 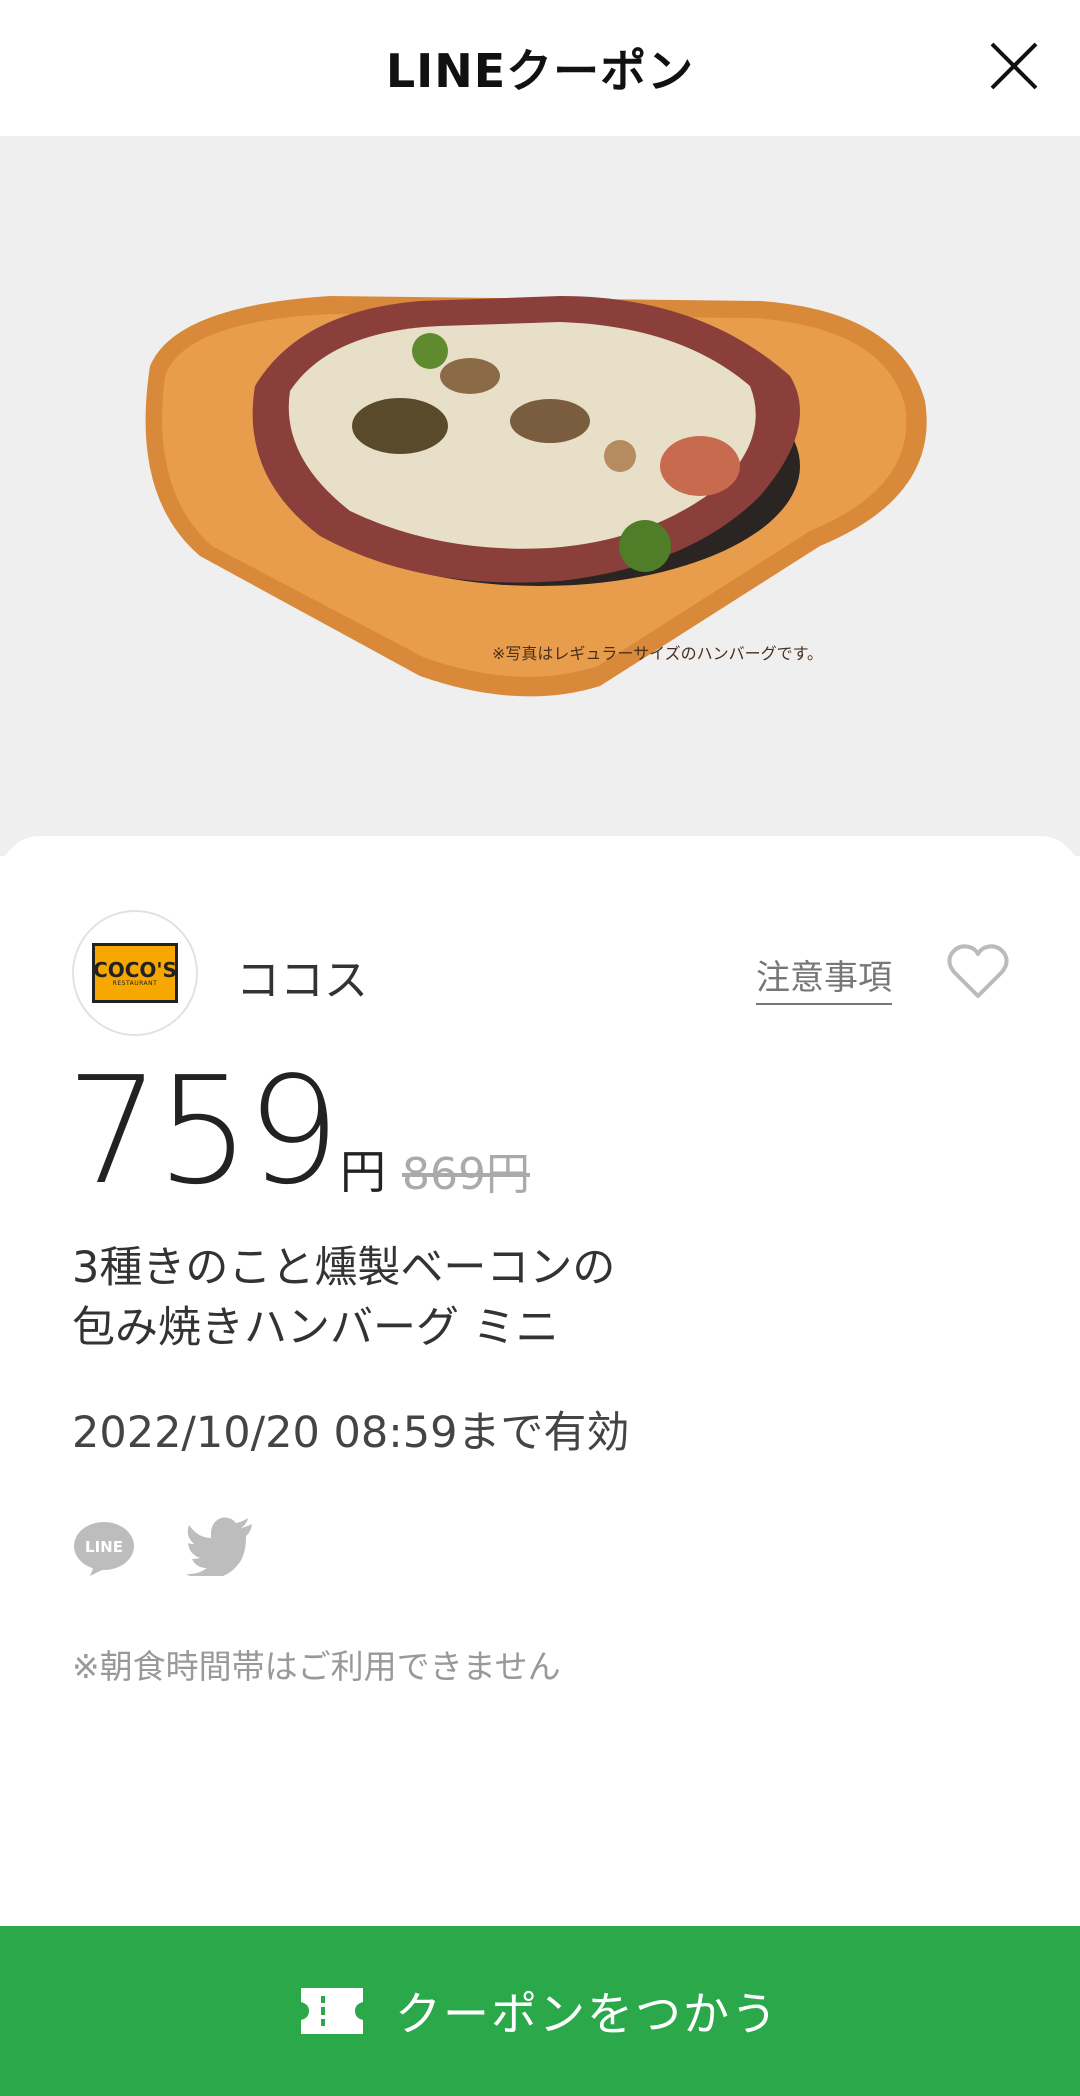 What do you see at coordinates (824, 977) in the screenshot?
I see `notice-link: 注意事項` at bounding box center [824, 977].